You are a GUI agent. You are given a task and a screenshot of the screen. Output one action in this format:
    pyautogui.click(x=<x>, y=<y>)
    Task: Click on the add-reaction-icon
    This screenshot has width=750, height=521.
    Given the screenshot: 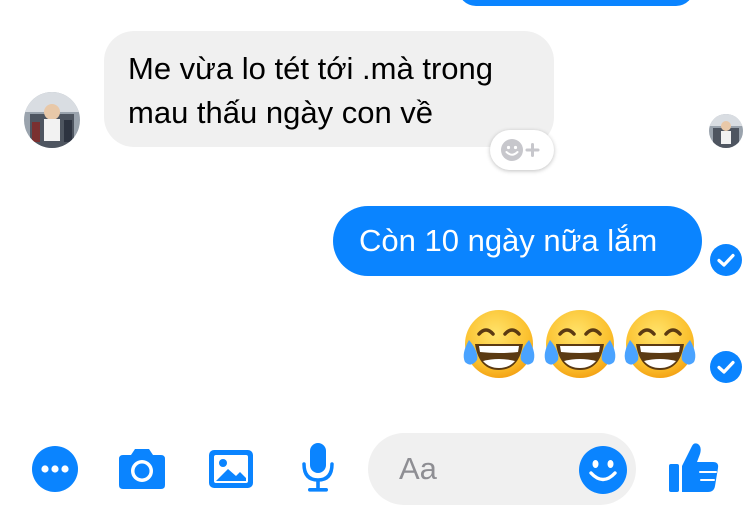 What is the action you would take?
    pyautogui.click(x=520, y=150)
    